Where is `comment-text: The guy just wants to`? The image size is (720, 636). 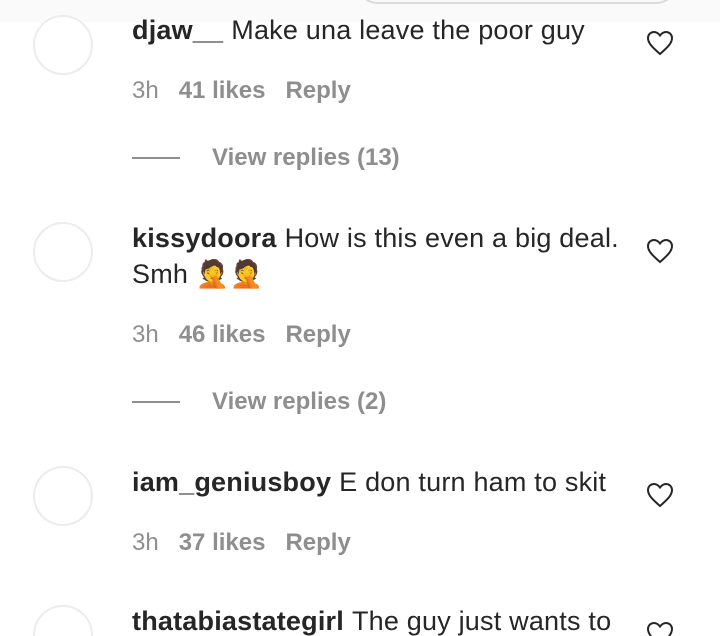
comment-text: The guy just wants to is located at coordinates (481, 621).